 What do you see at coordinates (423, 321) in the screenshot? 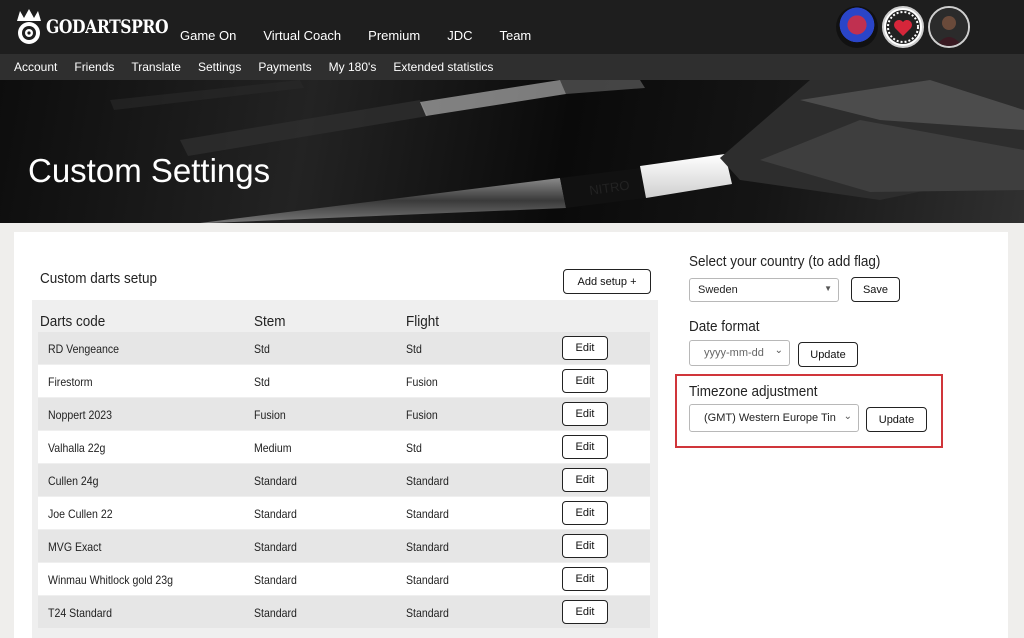
I see `column-header-flight: Flight` at bounding box center [423, 321].